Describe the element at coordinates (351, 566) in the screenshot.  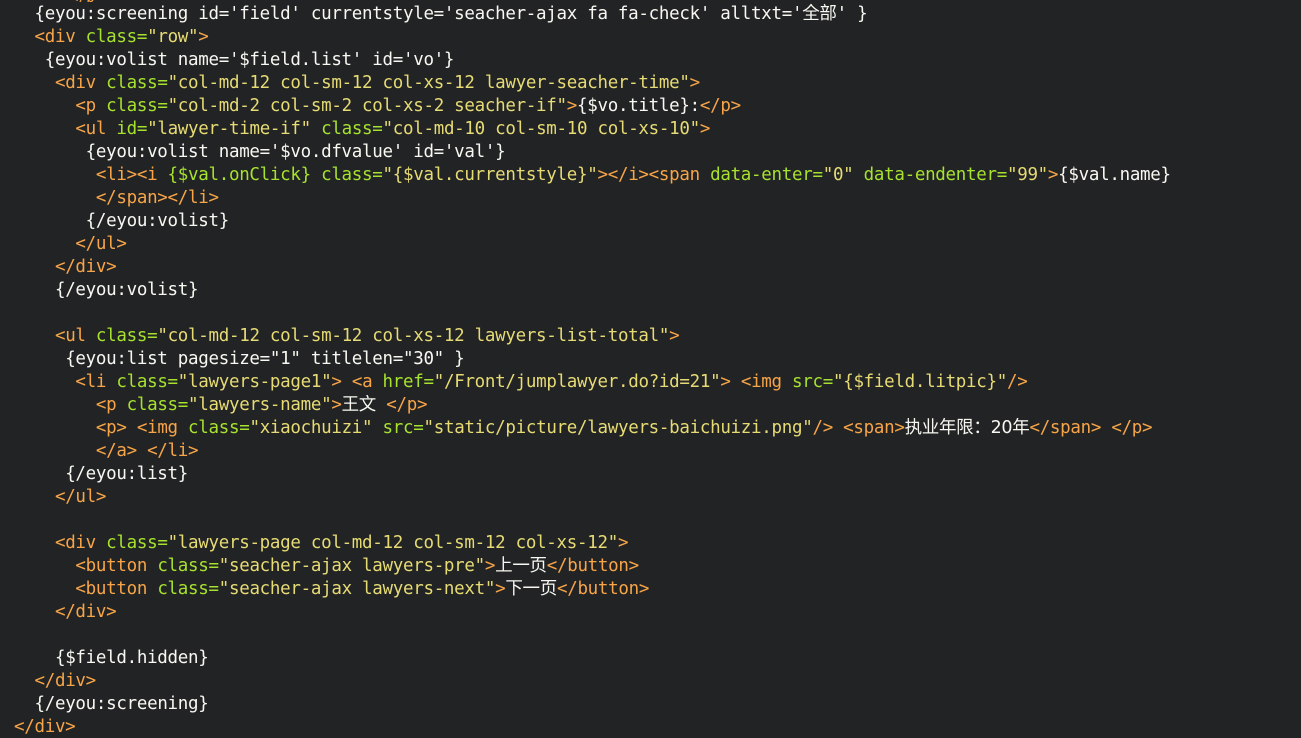
I see `code-token: "seacher-ajax lawyers-pre"` at that location.